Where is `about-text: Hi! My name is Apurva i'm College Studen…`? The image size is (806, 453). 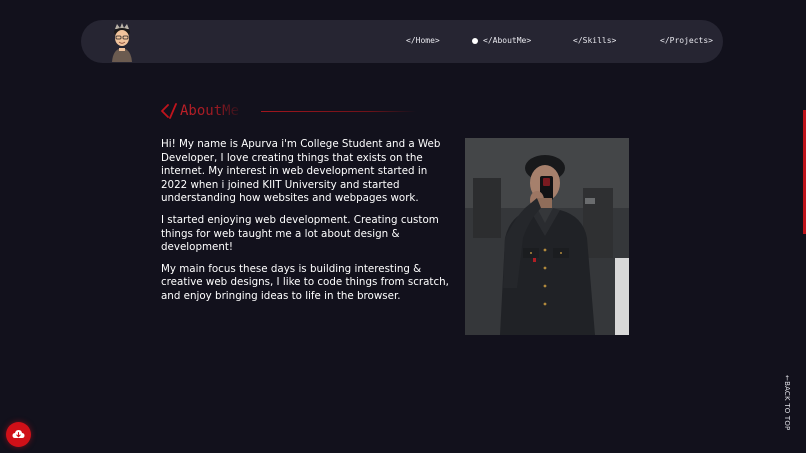
about-text: Hi! My name is Apurva i'm College Studen… is located at coordinates (307, 225).